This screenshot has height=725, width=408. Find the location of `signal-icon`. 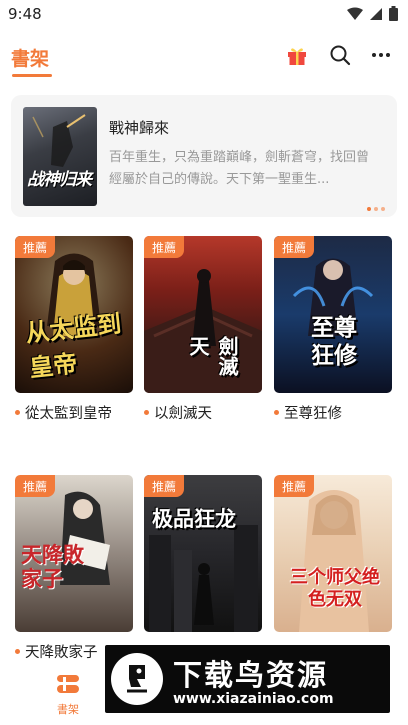

signal-icon is located at coordinates (376, 13).